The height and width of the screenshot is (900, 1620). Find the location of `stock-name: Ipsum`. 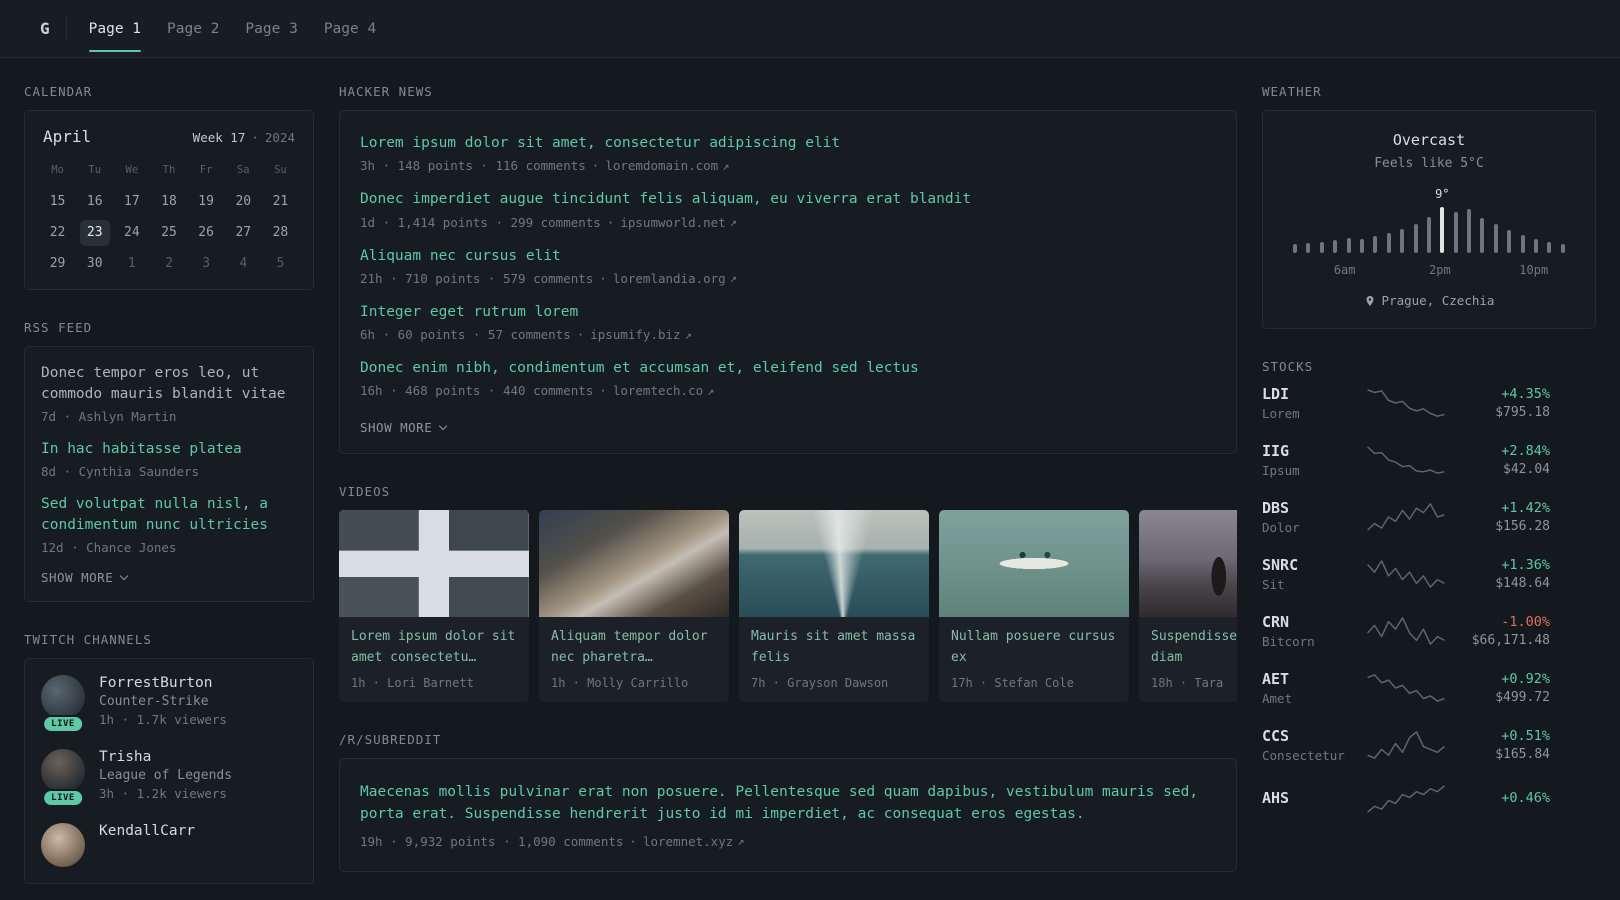

stock-name: Ipsum is located at coordinates (1281, 470).